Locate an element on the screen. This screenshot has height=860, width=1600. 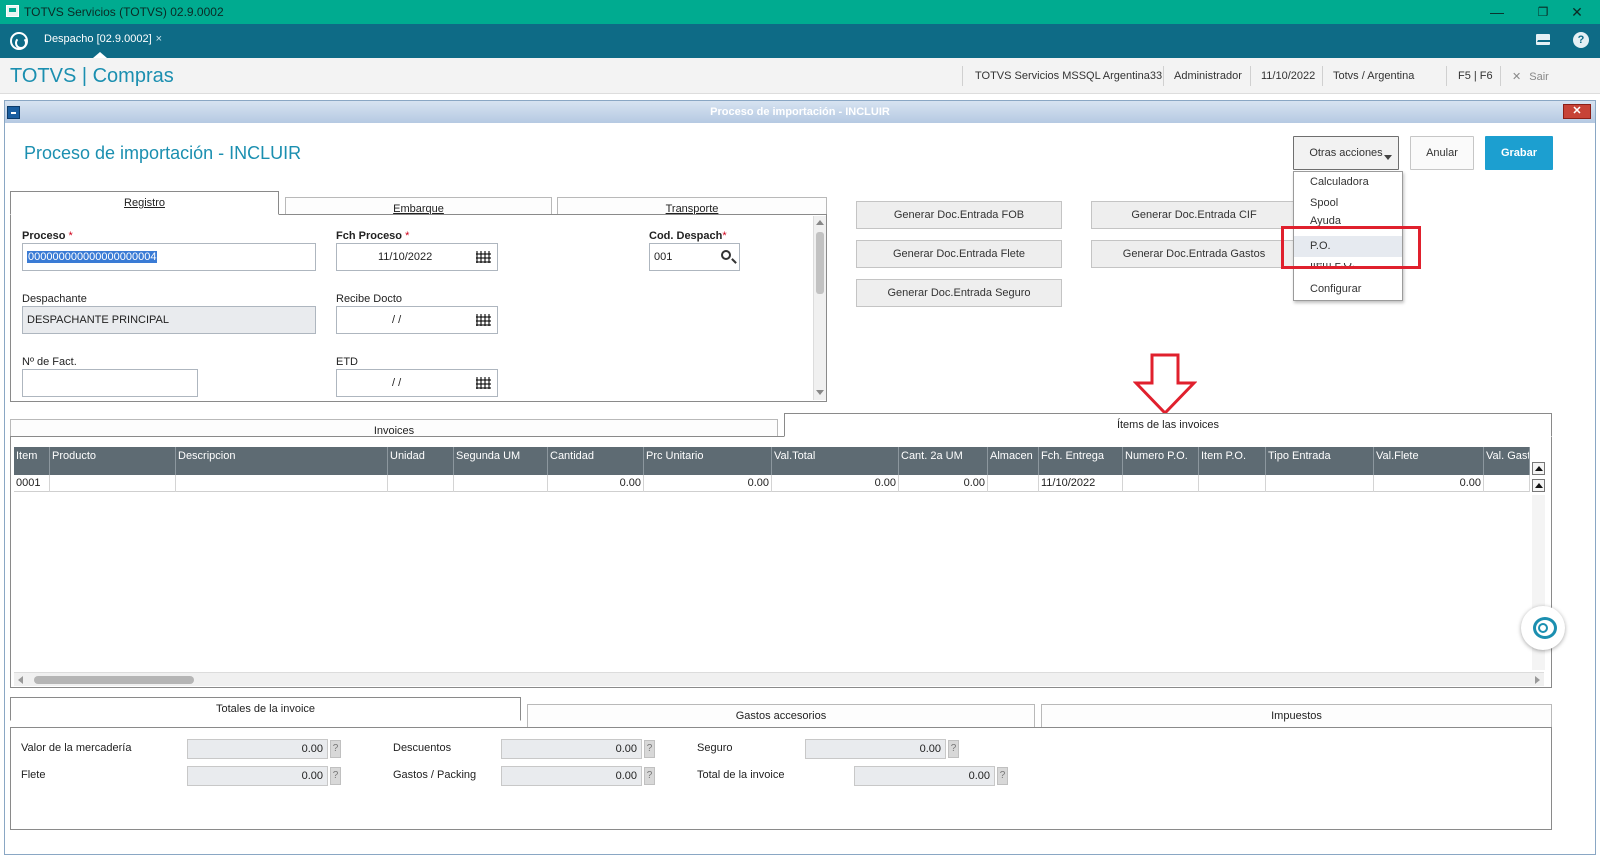
col-header: Tipo Entrada is located at coordinates (1320, 461).